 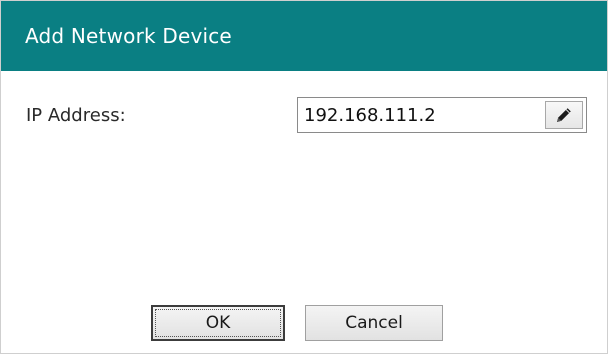 I want to click on edit-ip-button, so click(x=564, y=115).